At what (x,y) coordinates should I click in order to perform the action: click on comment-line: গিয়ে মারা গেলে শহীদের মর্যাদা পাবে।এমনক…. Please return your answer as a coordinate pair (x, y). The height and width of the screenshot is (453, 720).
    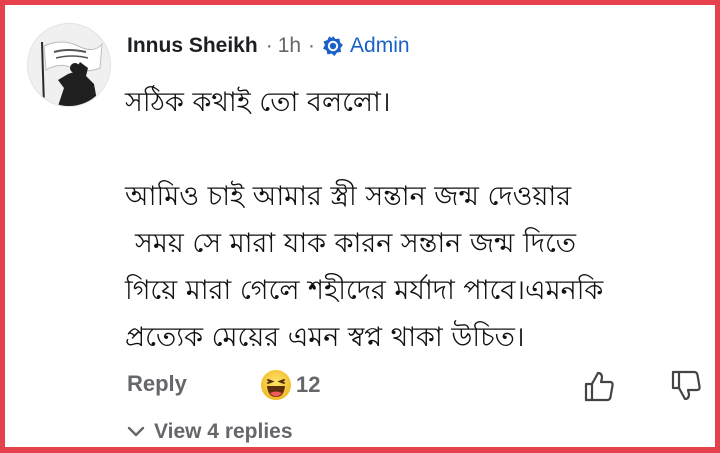
    Looking at the image, I should click on (364, 290).